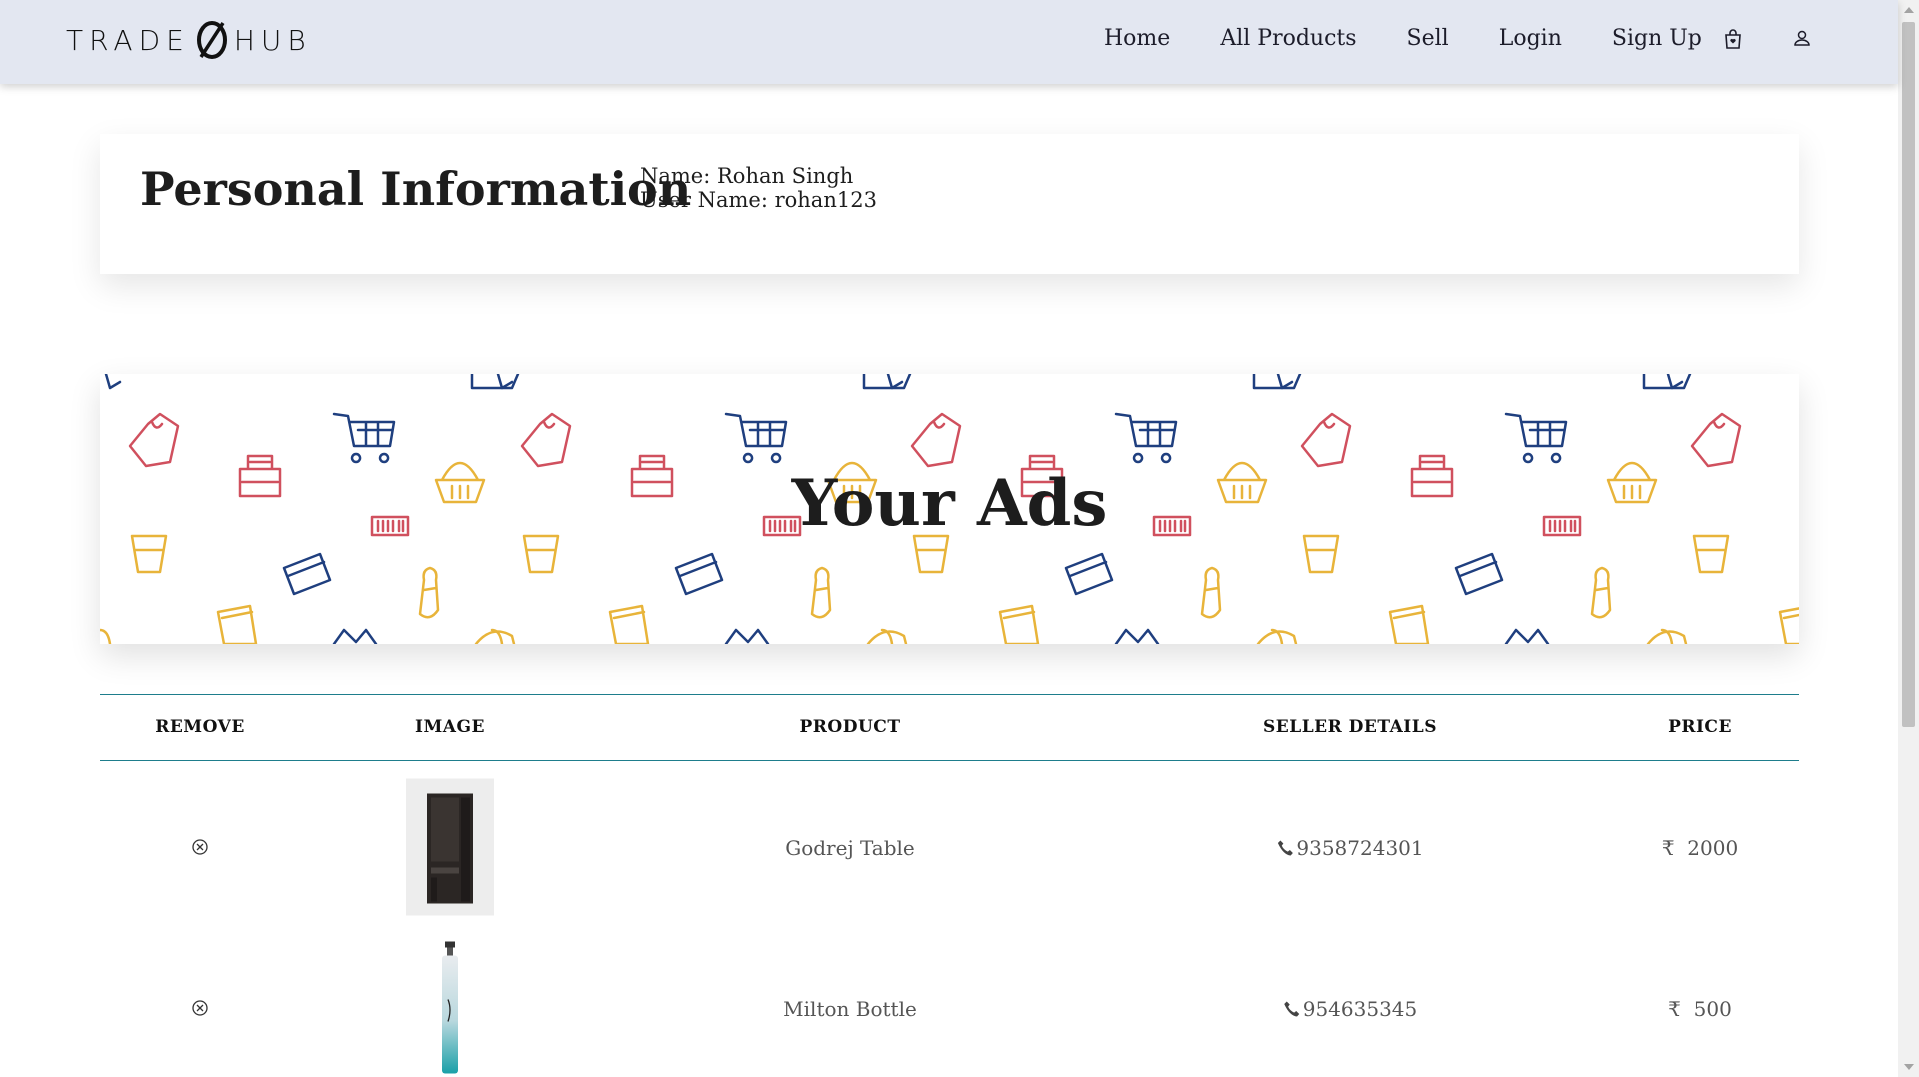  What do you see at coordinates (1802, 39) in the screenshot?
I see `user-icon` at bounding box center [1802, 39].